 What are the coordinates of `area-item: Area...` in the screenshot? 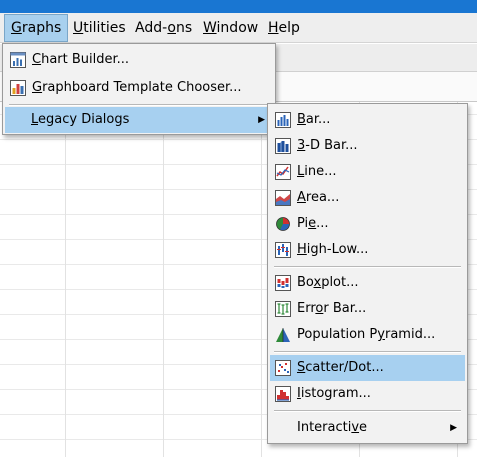 It's located at (367, 198).